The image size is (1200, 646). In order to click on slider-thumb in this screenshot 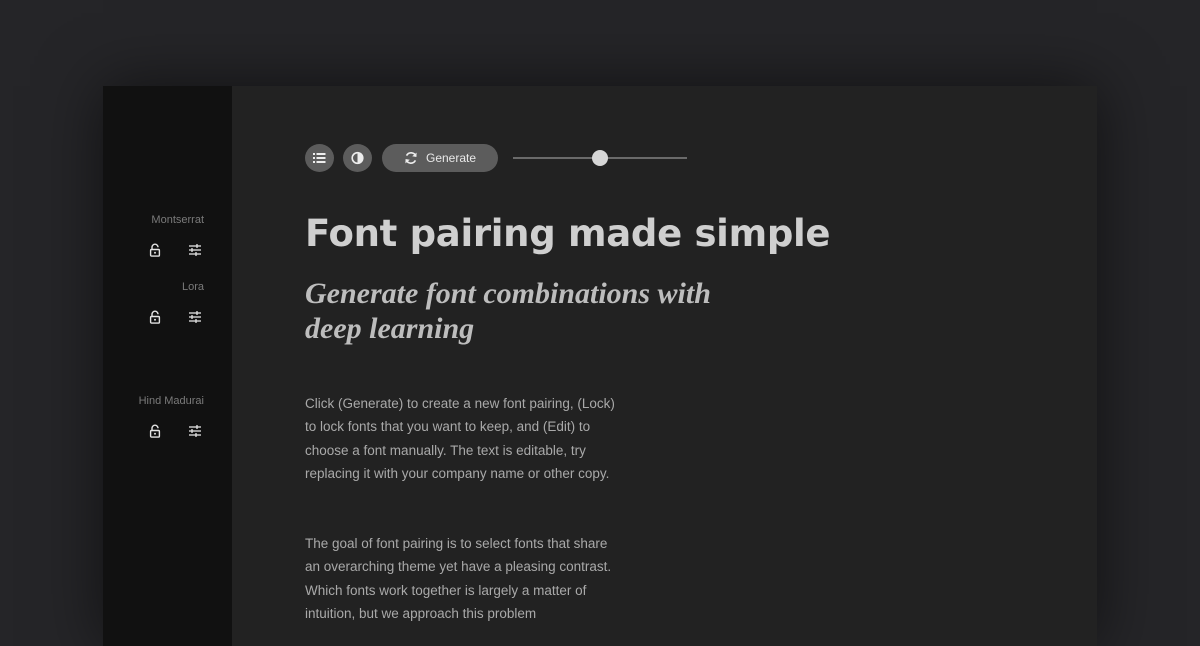, I will do `click(600, 158)`.